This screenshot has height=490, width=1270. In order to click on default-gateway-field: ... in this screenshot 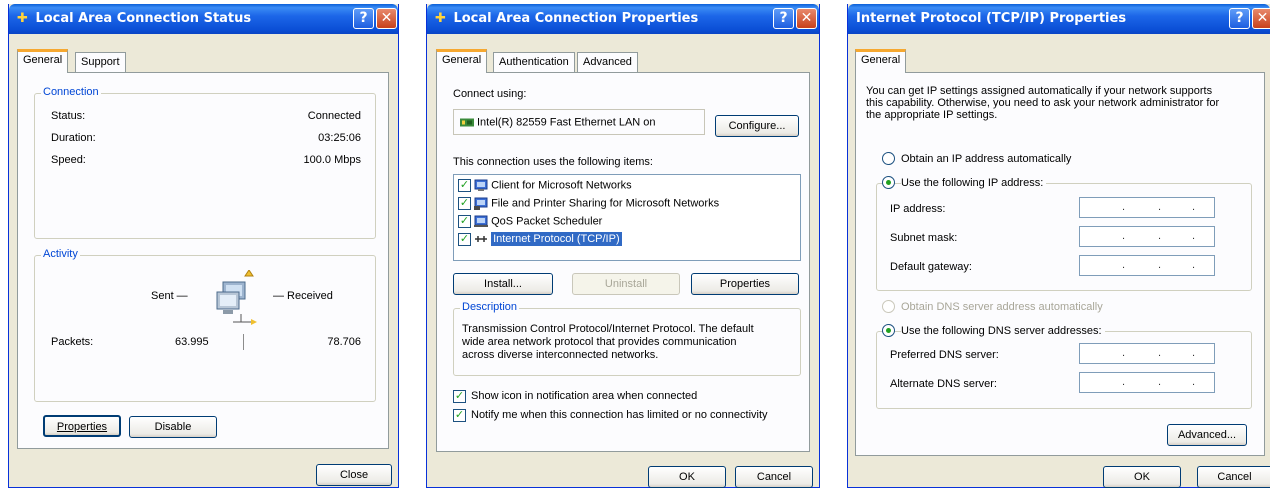, I will do `click(1147, 265)`.